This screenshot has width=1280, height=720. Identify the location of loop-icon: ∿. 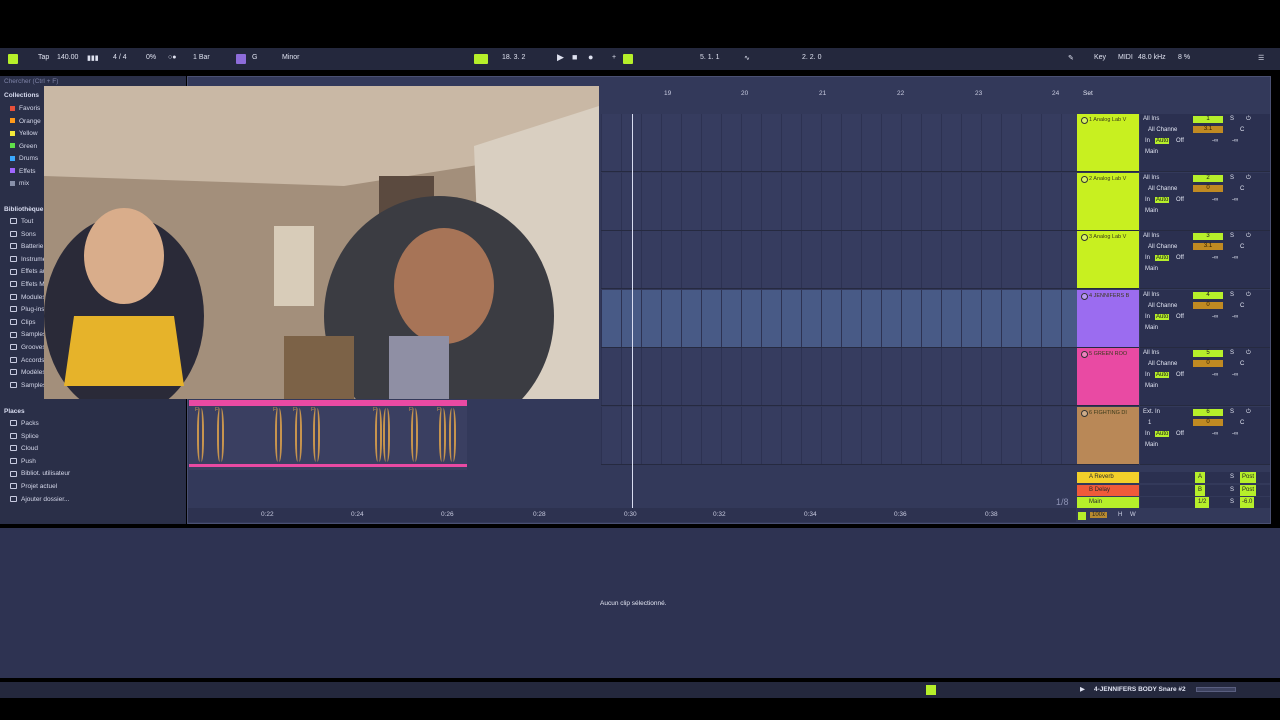
(747, 58).